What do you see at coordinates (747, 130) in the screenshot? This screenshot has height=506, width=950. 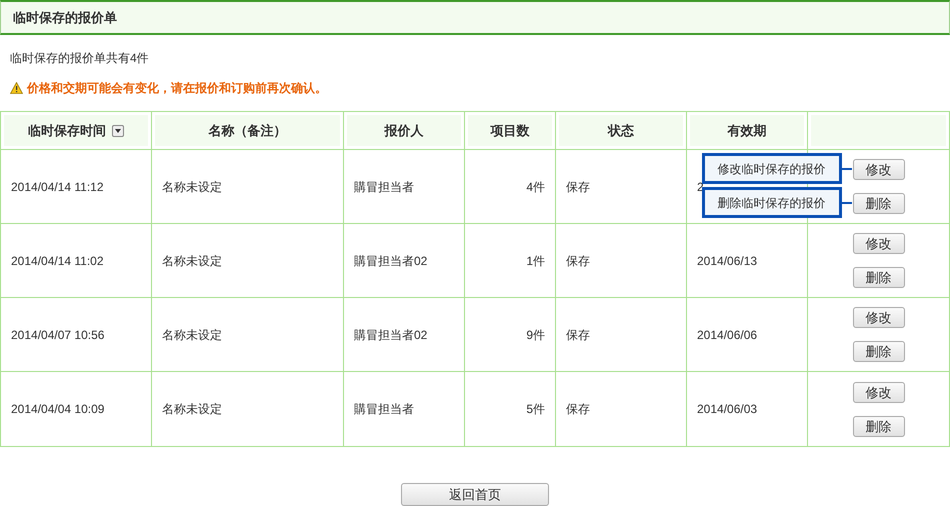 I see `column-header: 有效期` at bounding box center [747, 130].